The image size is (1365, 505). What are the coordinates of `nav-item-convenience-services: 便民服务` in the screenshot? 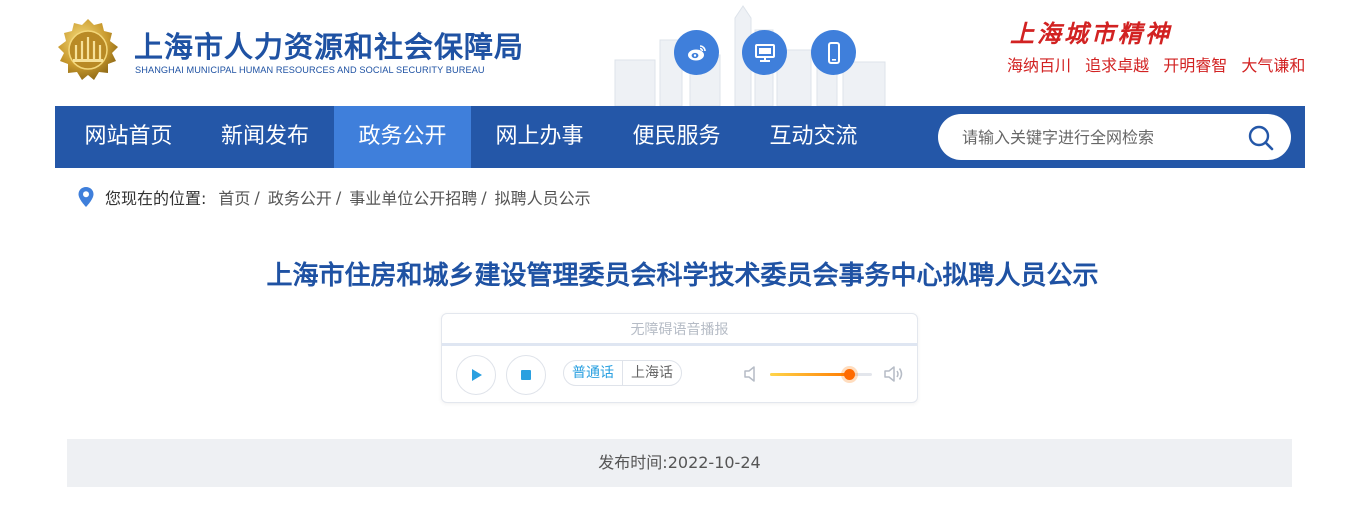 It's located at (676, 137).